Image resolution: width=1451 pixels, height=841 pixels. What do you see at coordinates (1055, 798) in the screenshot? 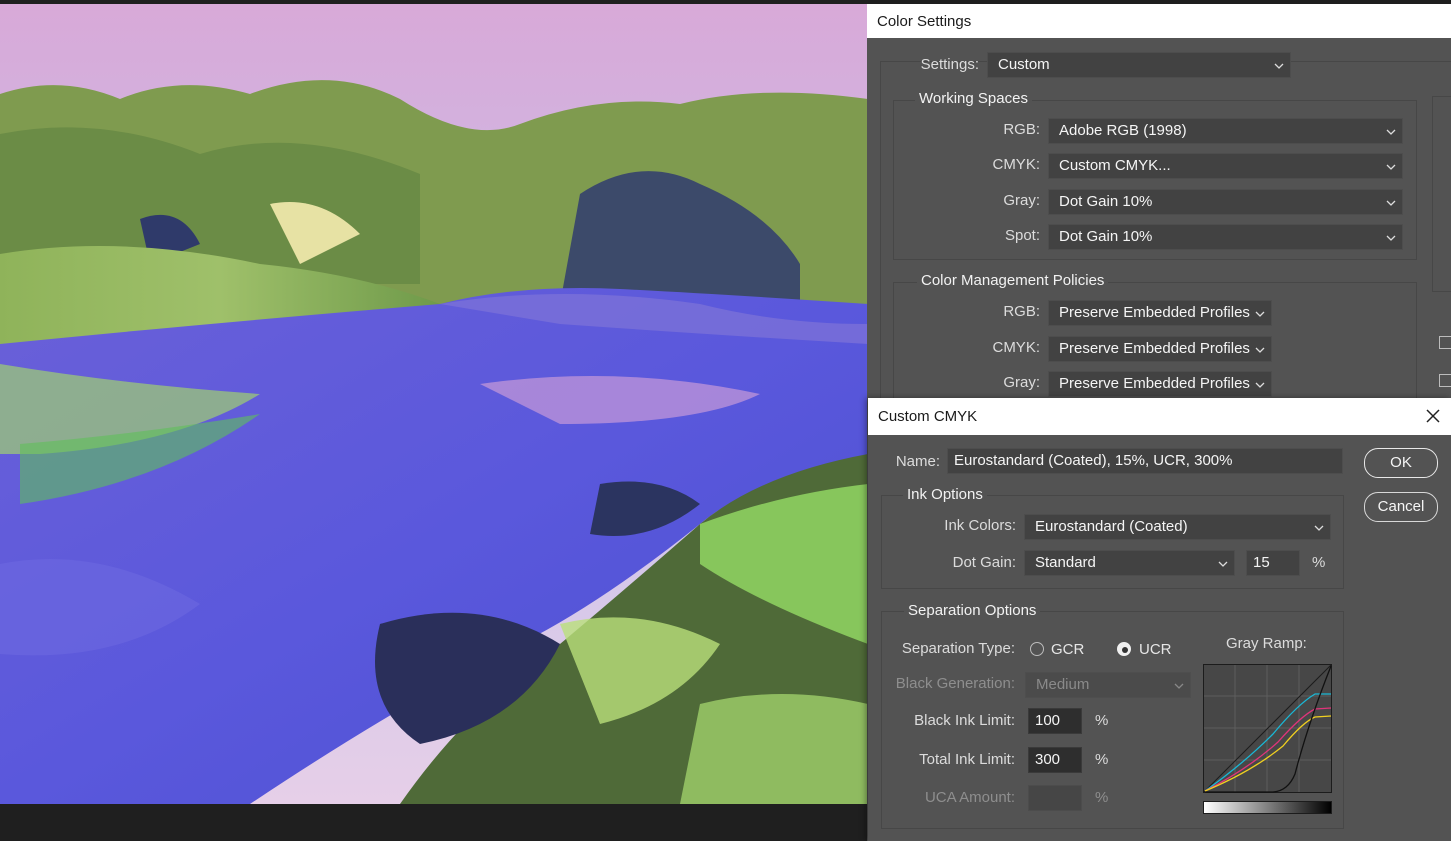
I see `uca-amount-input` at bounding box center [1055, 798].